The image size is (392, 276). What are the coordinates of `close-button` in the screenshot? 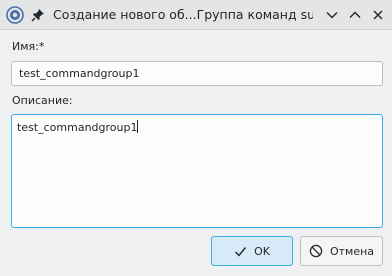 It's located at (378, 15).